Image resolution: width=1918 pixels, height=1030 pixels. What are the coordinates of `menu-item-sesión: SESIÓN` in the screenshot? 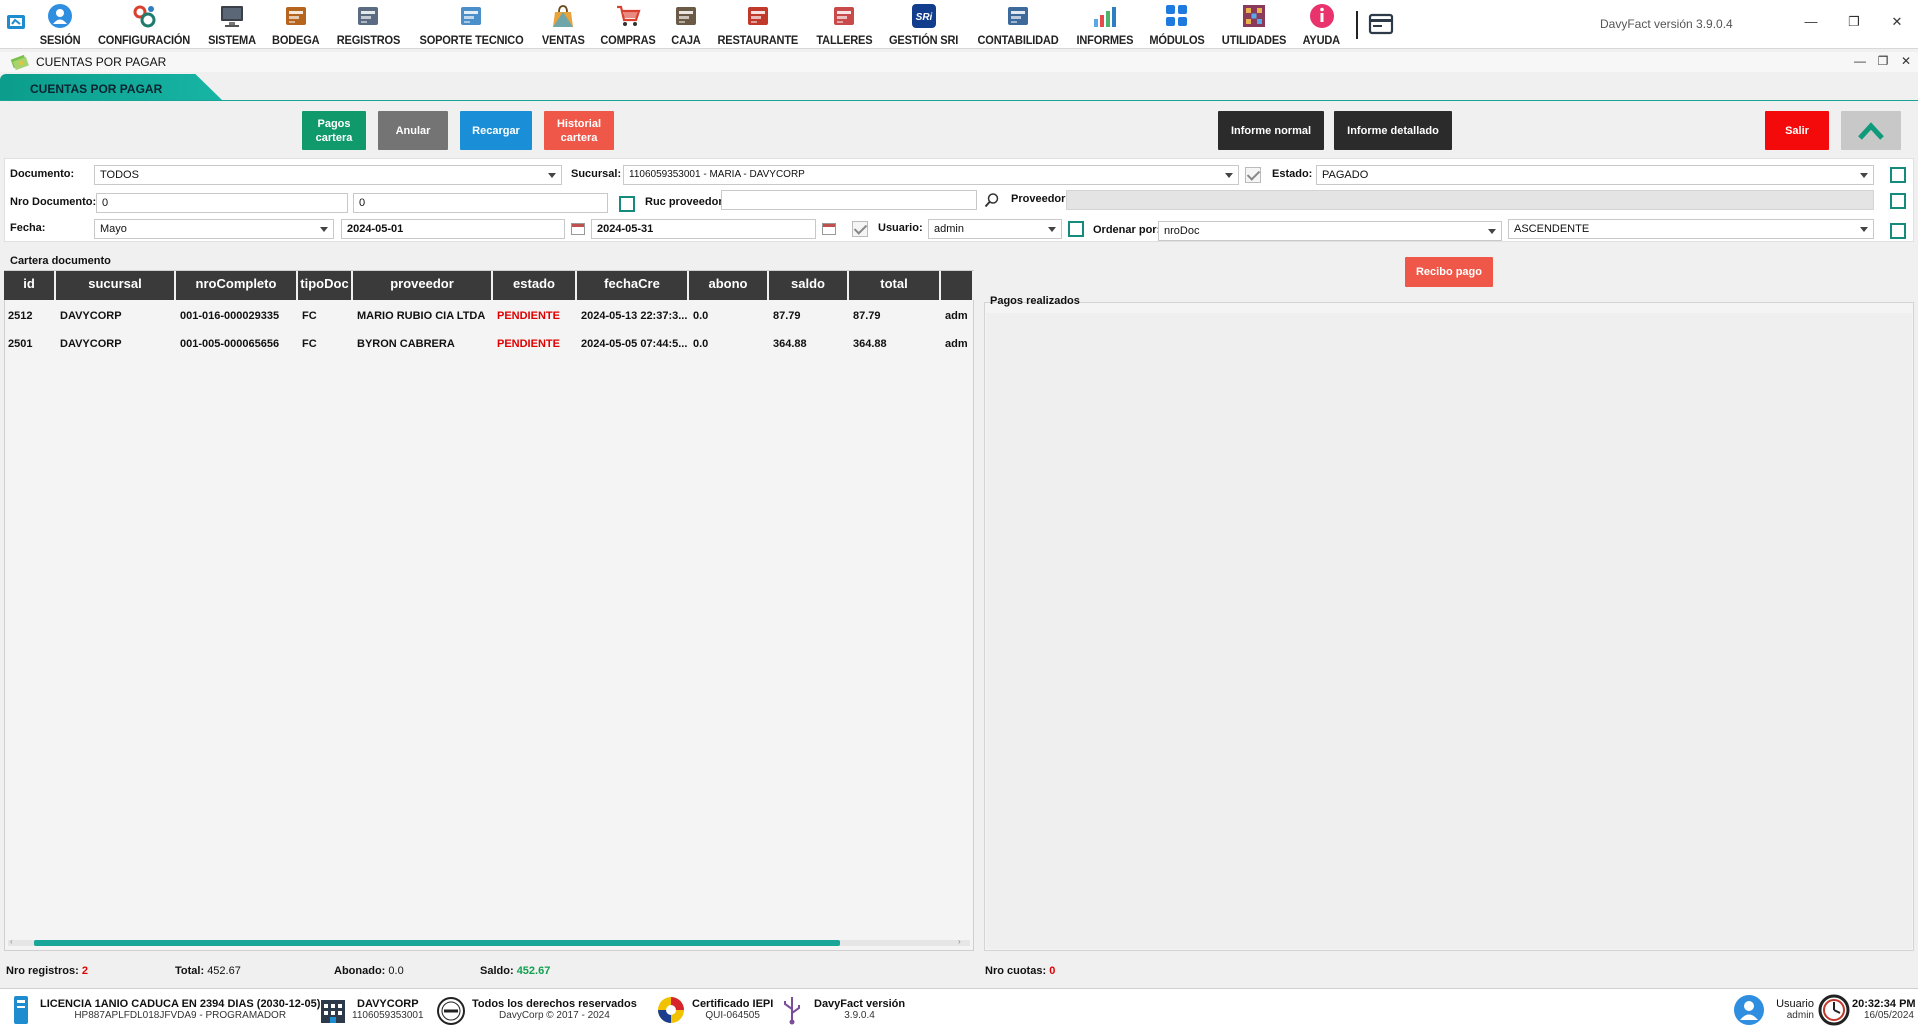 It's located at (60, 24).